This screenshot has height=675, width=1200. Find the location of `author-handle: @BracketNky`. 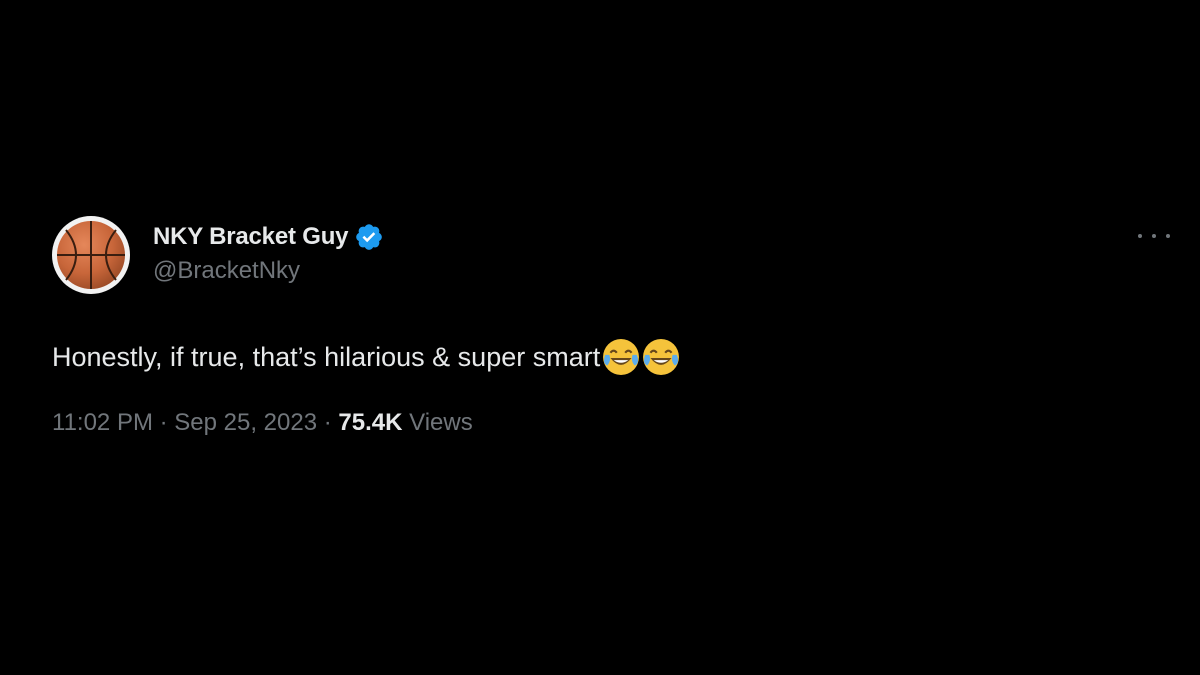

author-handle: @BracketNky is located at coordinates (268, 271).